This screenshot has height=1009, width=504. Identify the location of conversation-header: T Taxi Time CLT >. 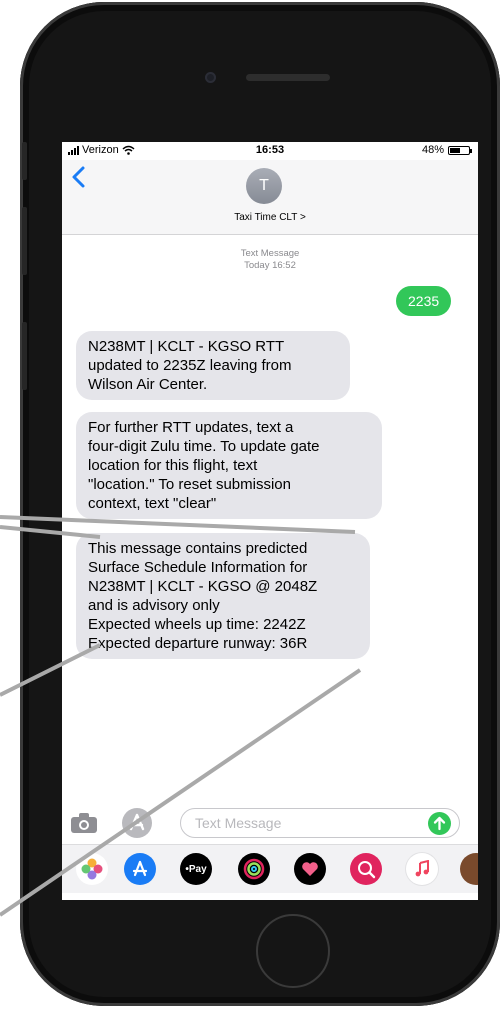
(270, 197).